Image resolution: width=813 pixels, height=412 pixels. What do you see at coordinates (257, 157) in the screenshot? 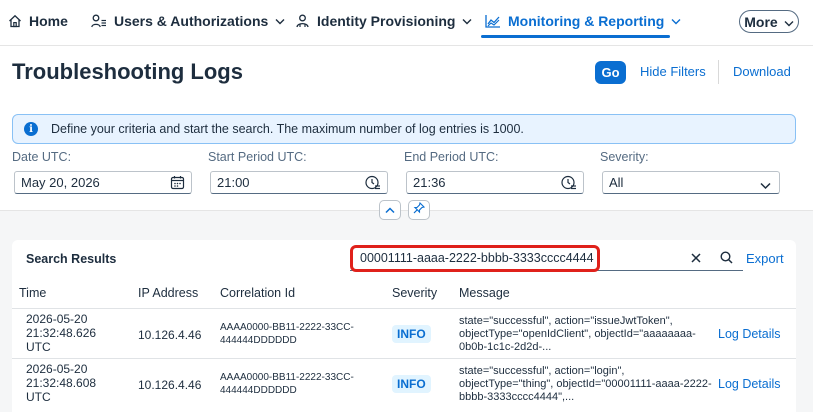
I see `start-period-label: Start Period UTC:` at bounding box center [257, 157].